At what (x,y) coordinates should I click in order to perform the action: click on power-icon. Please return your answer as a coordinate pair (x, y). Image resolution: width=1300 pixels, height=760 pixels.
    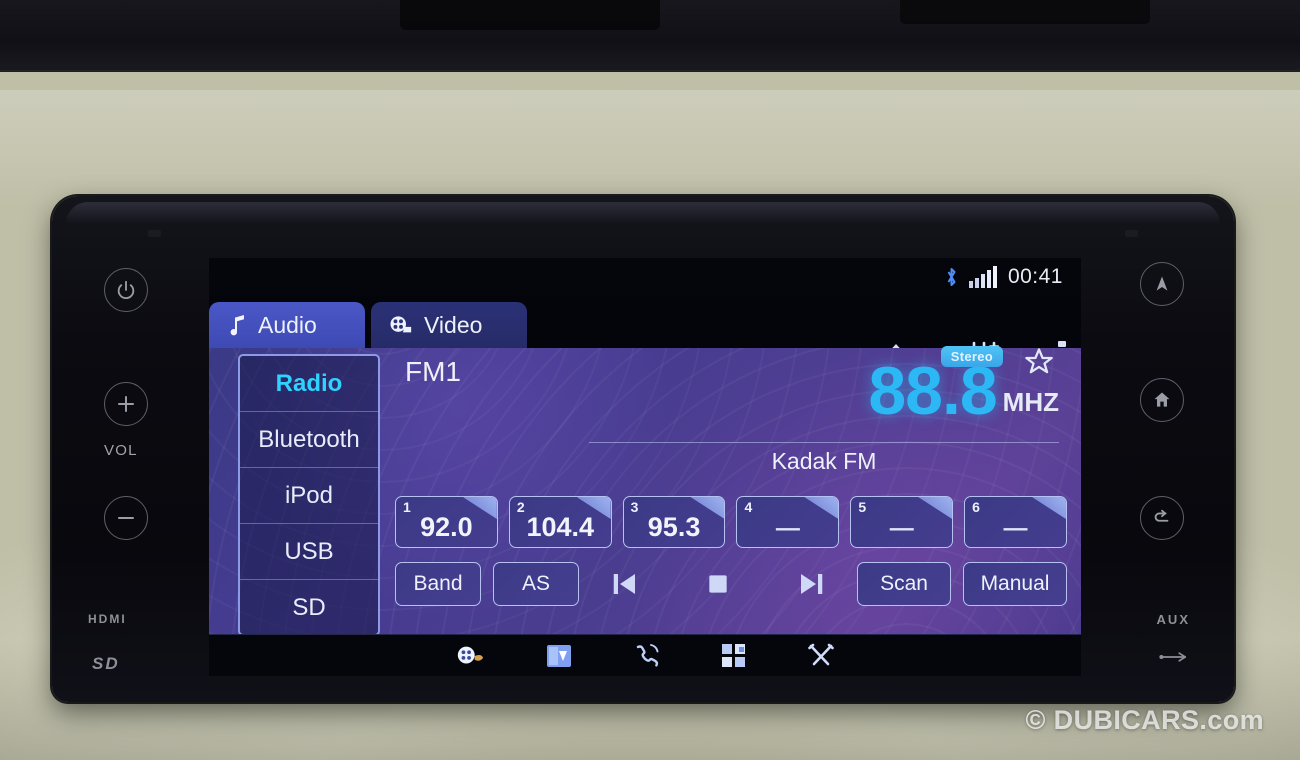
    Looking at the image, I should click on (126, 290).